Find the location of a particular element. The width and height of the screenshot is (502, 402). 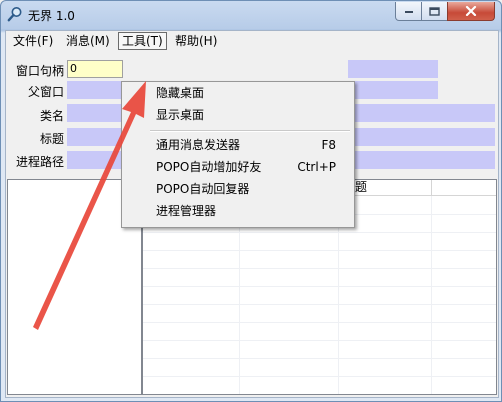

class-name-field is located at coordinates (94, 113).